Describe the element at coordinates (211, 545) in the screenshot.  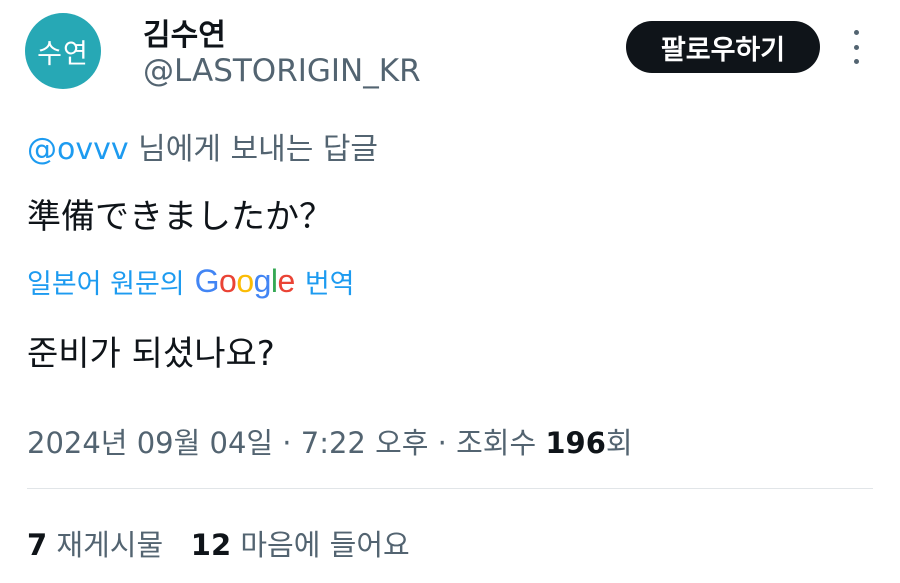
I see `likes-count: 12` at that location.